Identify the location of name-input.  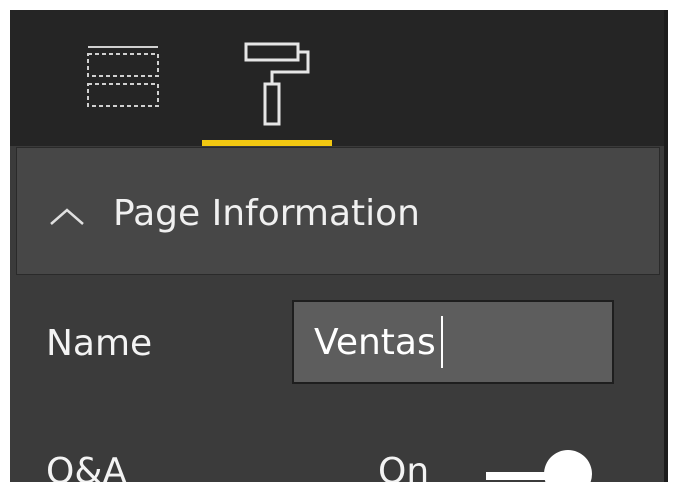
(453, 342).